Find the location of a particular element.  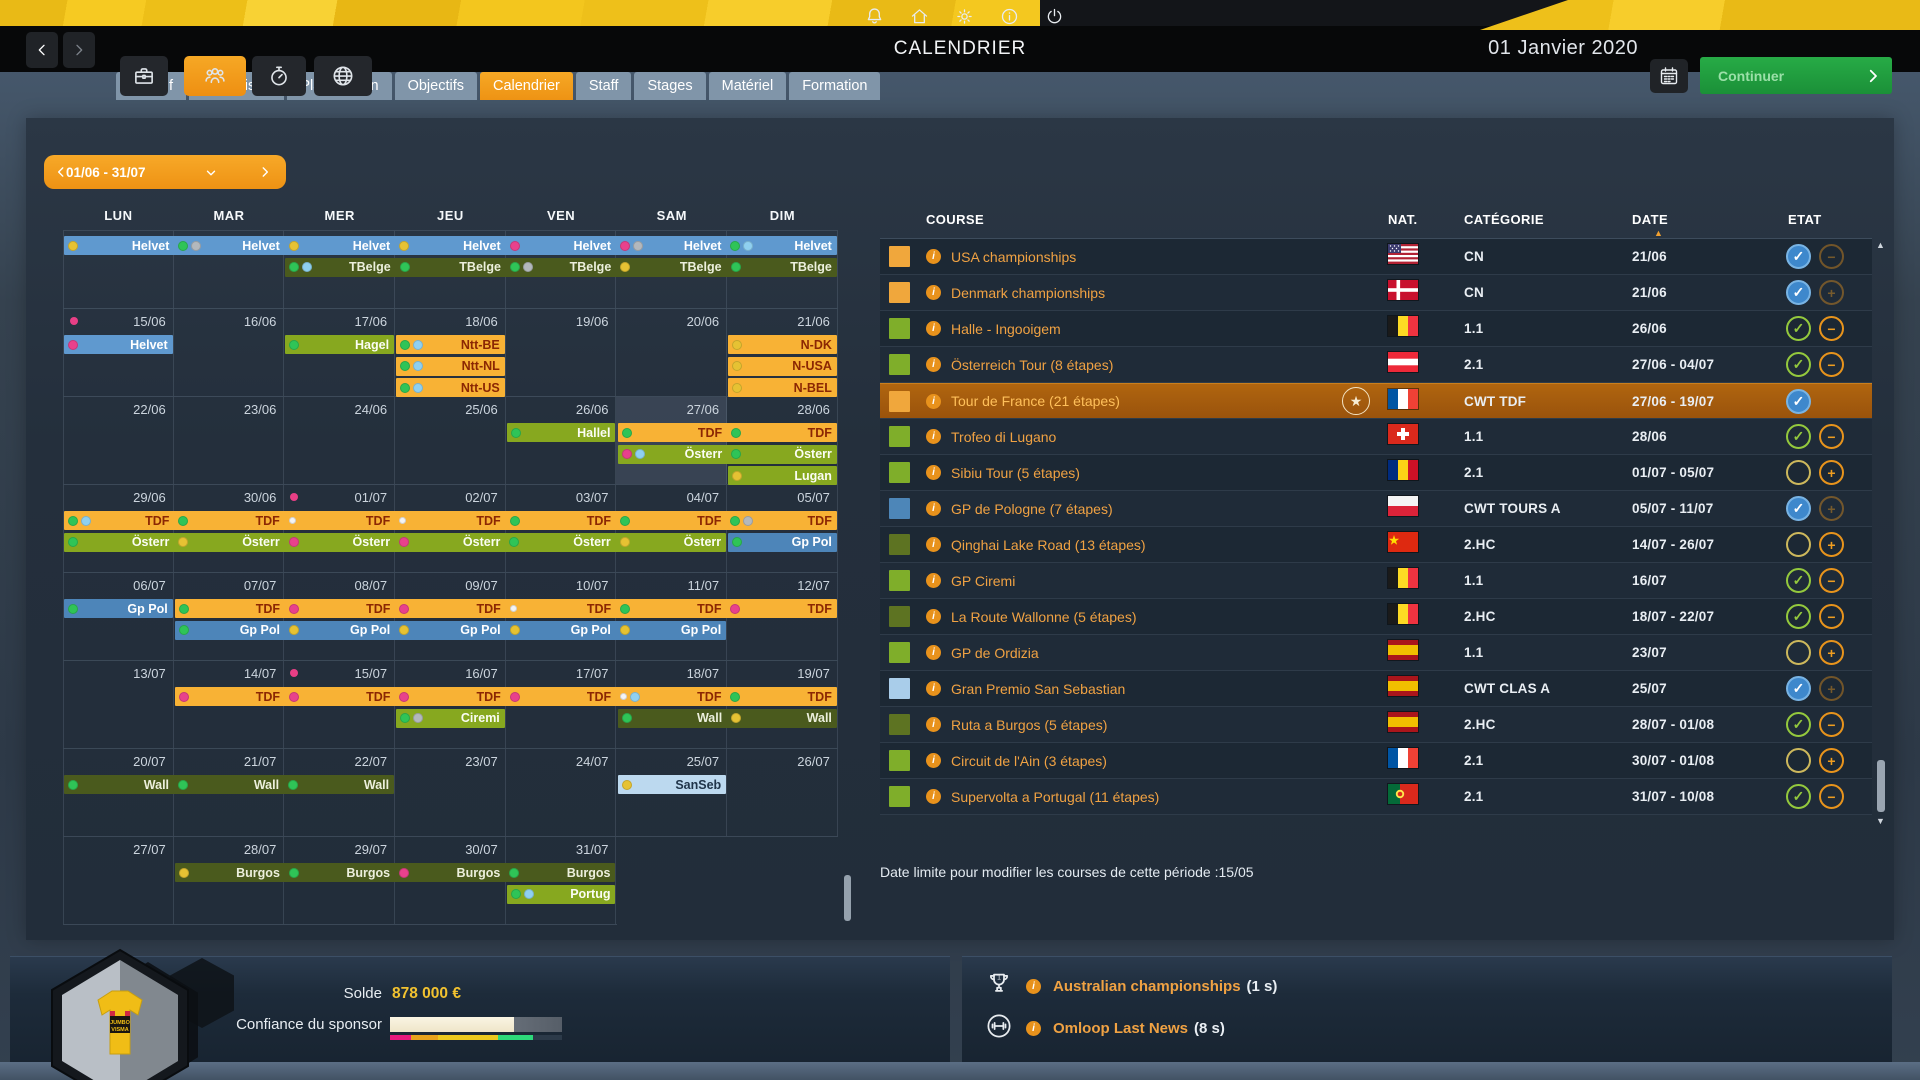

day-cell: 16/06 is located at coordinates (229, 352).